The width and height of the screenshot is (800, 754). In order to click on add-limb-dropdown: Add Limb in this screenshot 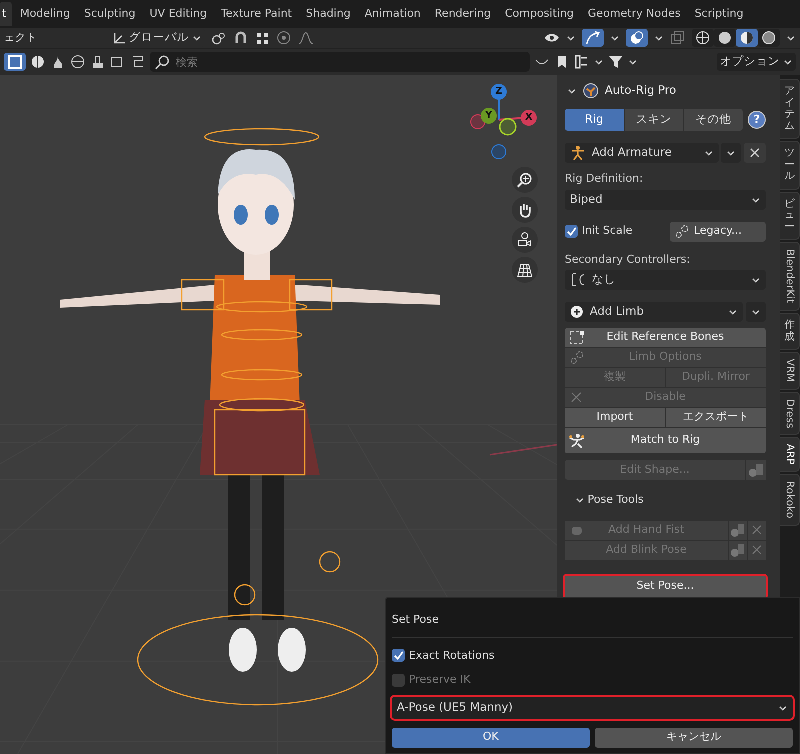, I will do `click(654, 312)`.